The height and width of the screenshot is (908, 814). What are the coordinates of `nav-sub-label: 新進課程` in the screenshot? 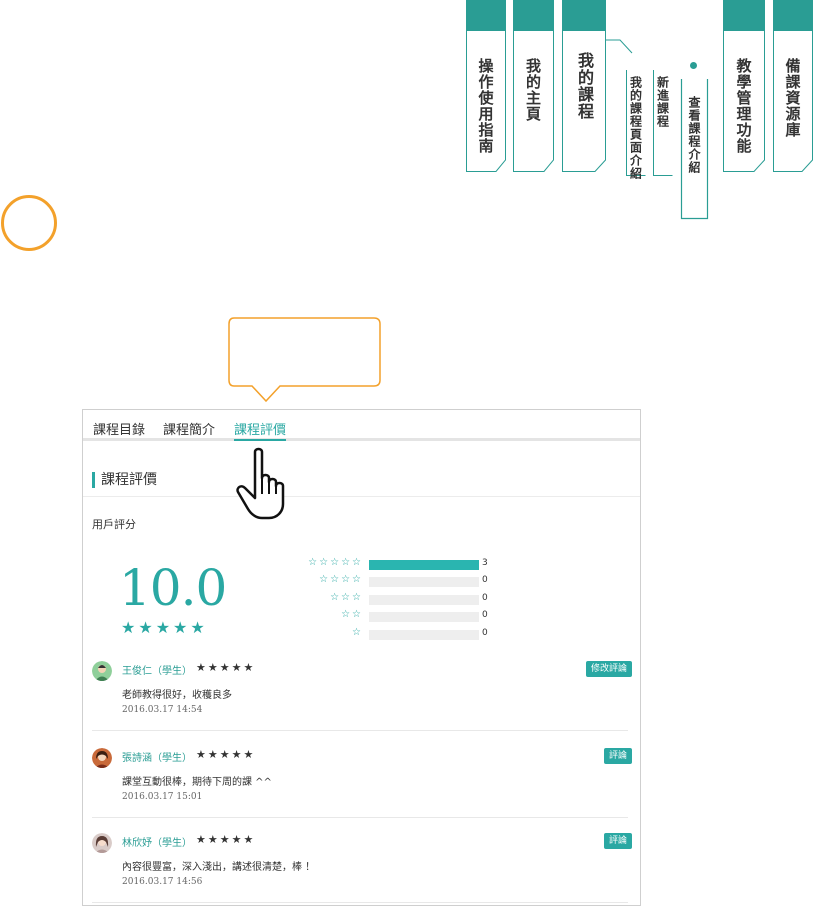 It's located at (662, 102).